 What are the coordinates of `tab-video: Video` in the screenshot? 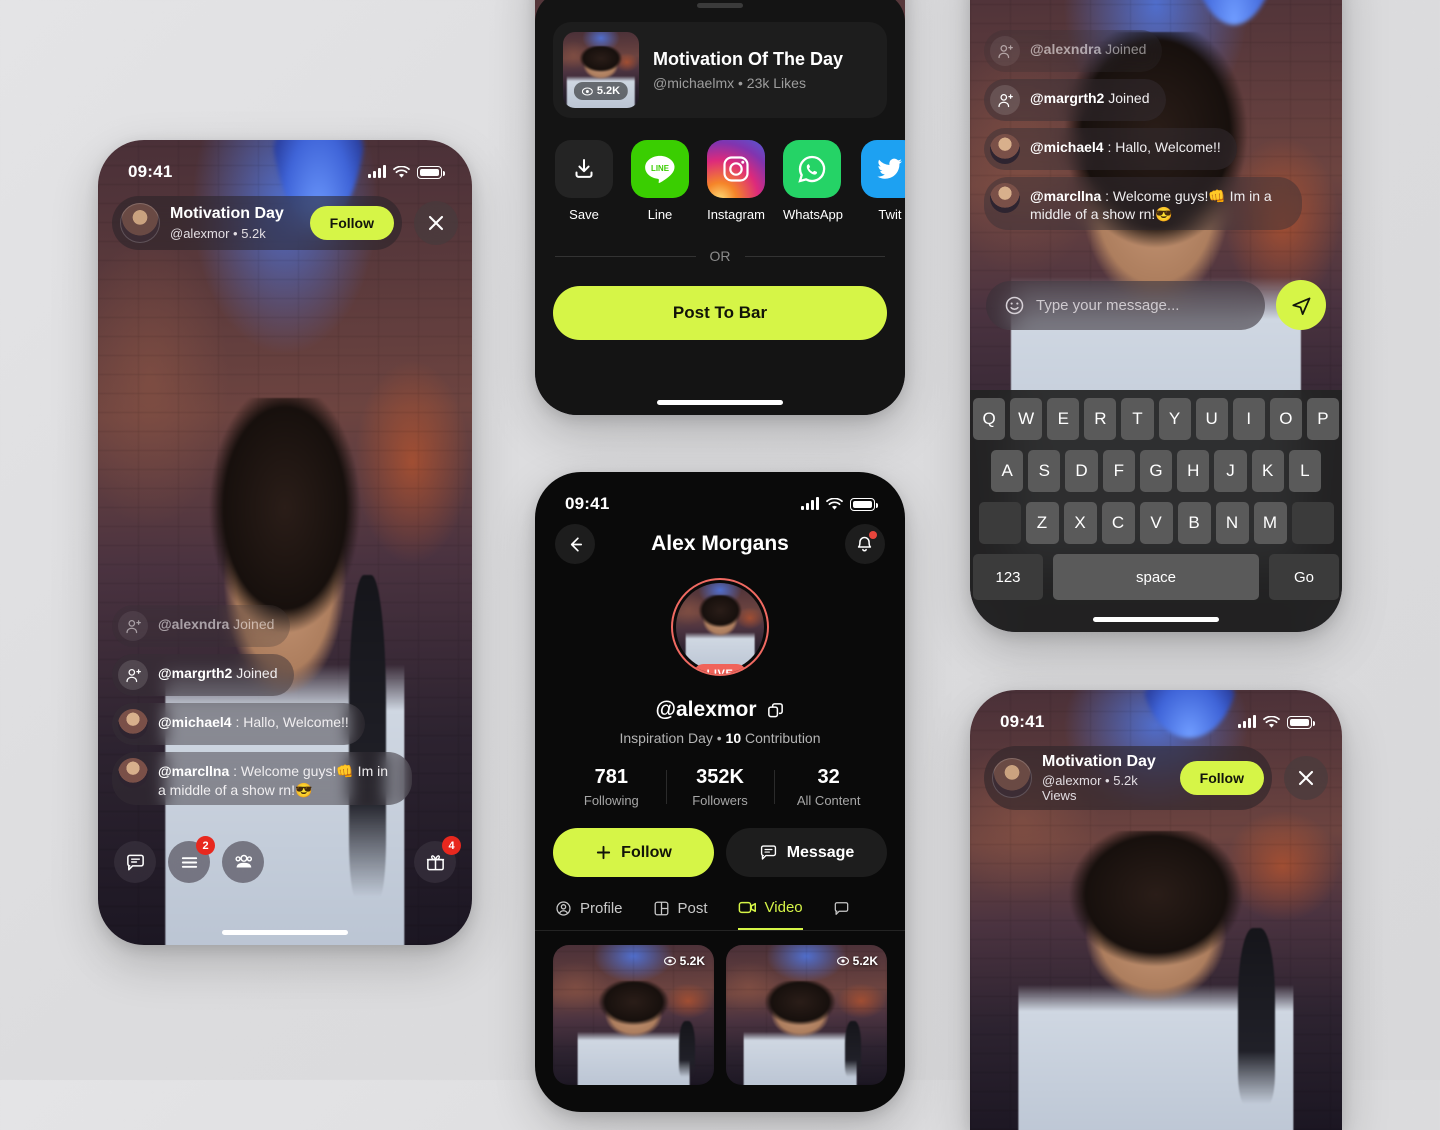 It's located at (770, 914).